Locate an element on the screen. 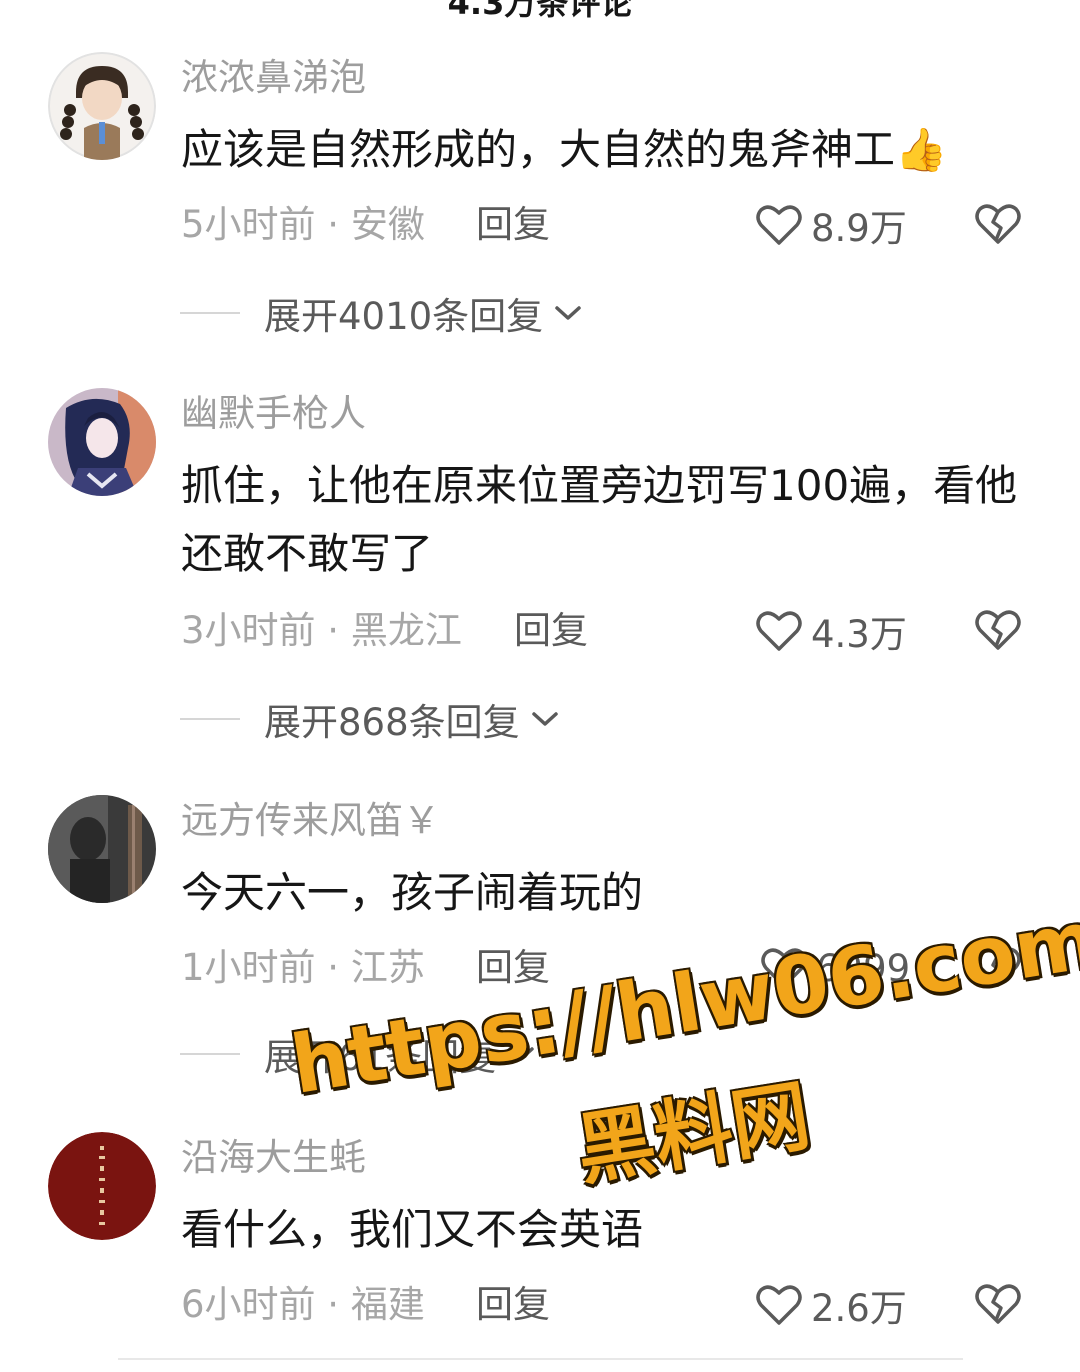 The width and height of the screenshot is (1080, 1372). like-button: 6999 is located at coordinates (835, 968).